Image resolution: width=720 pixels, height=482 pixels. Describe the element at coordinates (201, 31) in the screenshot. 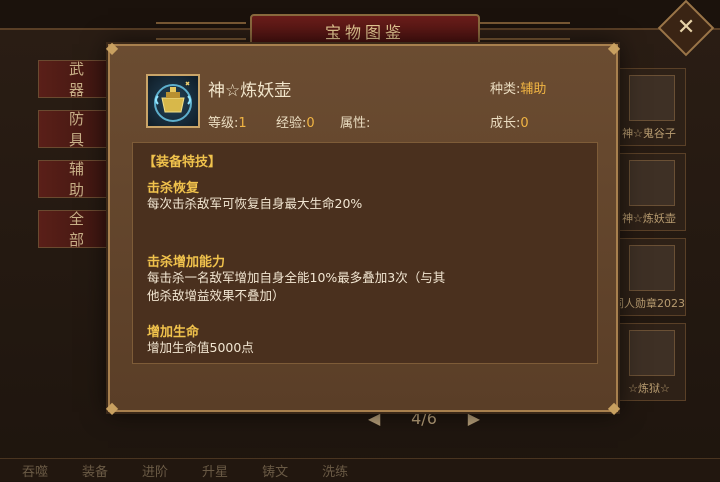

I see `title-ornament-left` at that location.